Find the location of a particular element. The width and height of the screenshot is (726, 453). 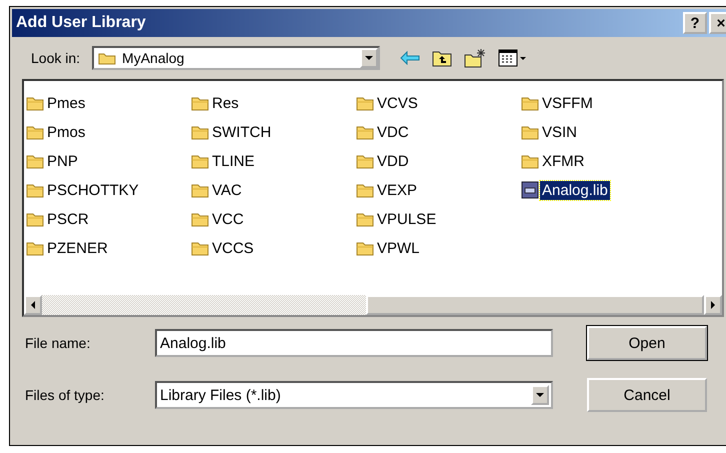

left-arrow-icon is located at coordinates (33, 305).